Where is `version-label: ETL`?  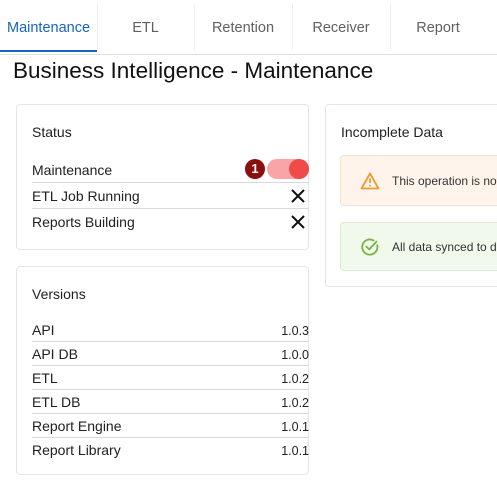 version-label: ETL is located at coordinates (45, 378).